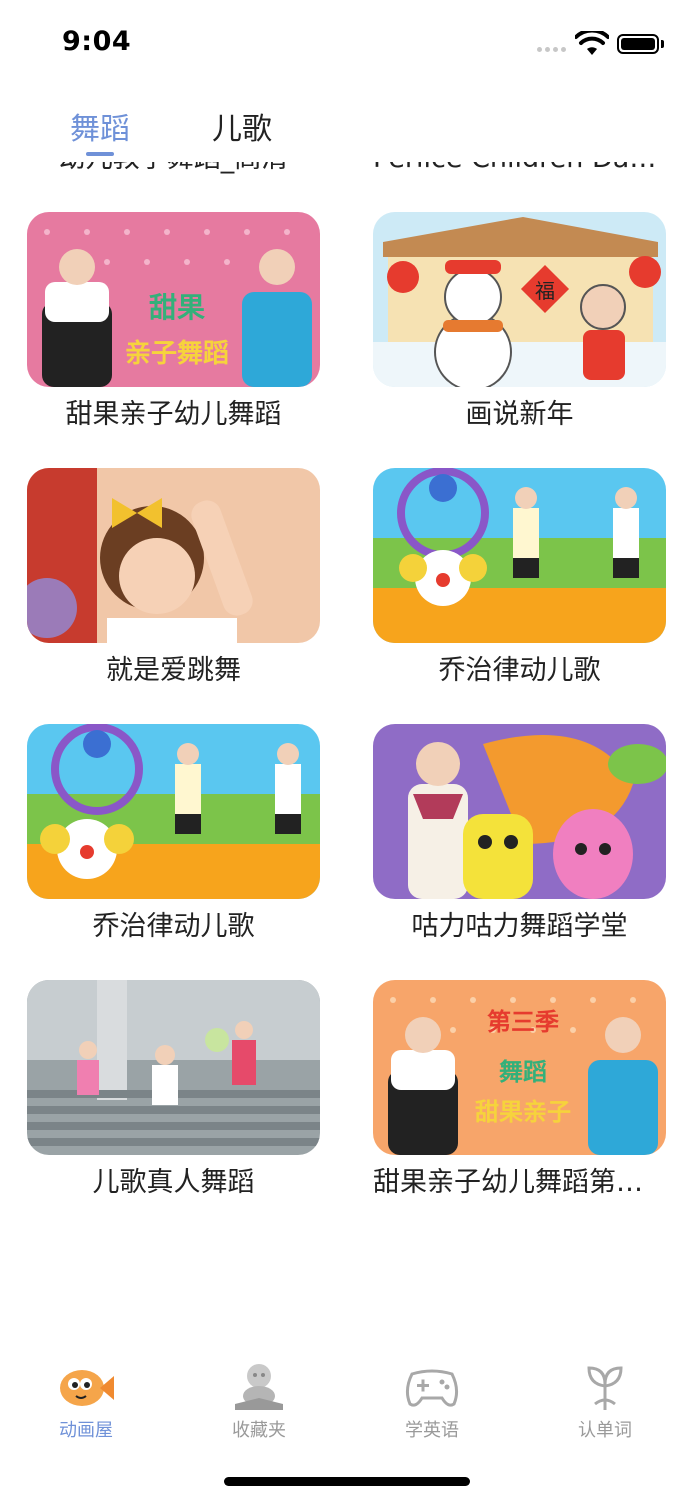  What do you see at coordinates (545, 291) in the screenshot?
I see `thumb-text: 福` at bounding box center [545, 291].